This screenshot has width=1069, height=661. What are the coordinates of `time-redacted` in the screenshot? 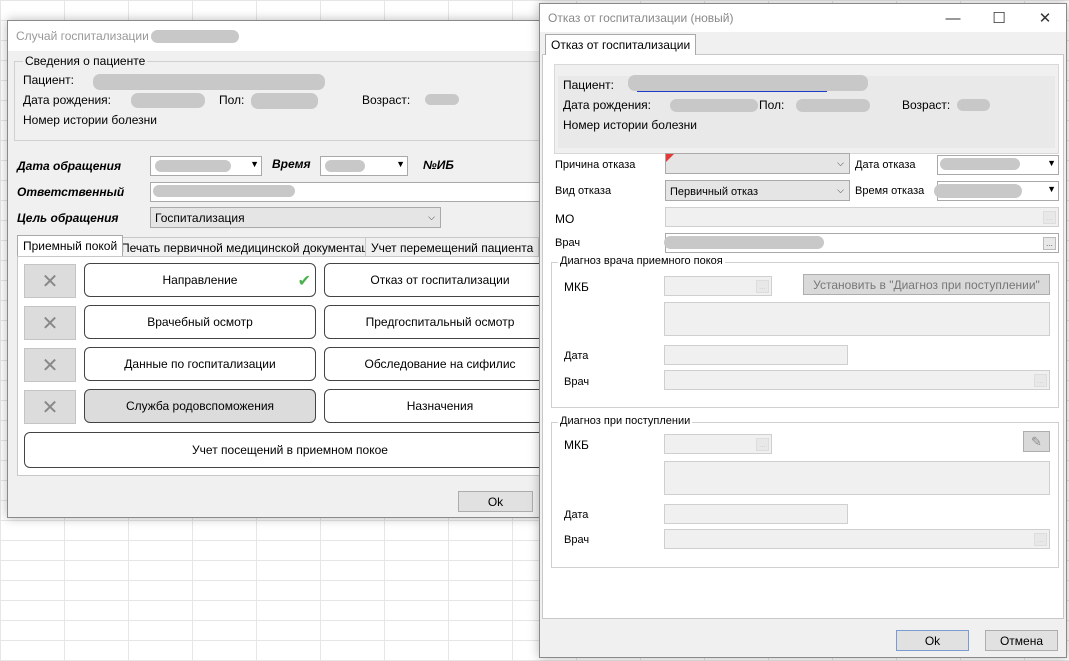 It's located at (345, 166).